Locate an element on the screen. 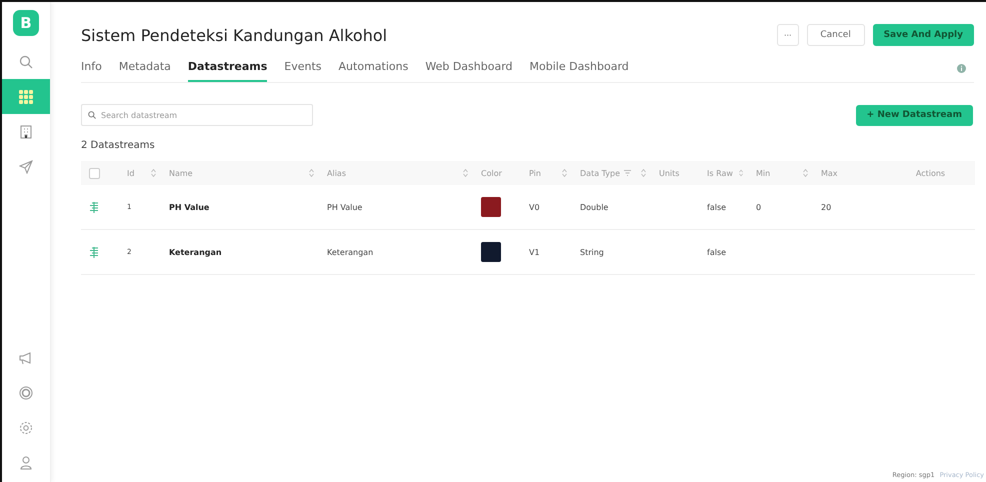 The height and width of the screenshot is (482, 986). table-cell: 20 is located at coordinates (826, 207).